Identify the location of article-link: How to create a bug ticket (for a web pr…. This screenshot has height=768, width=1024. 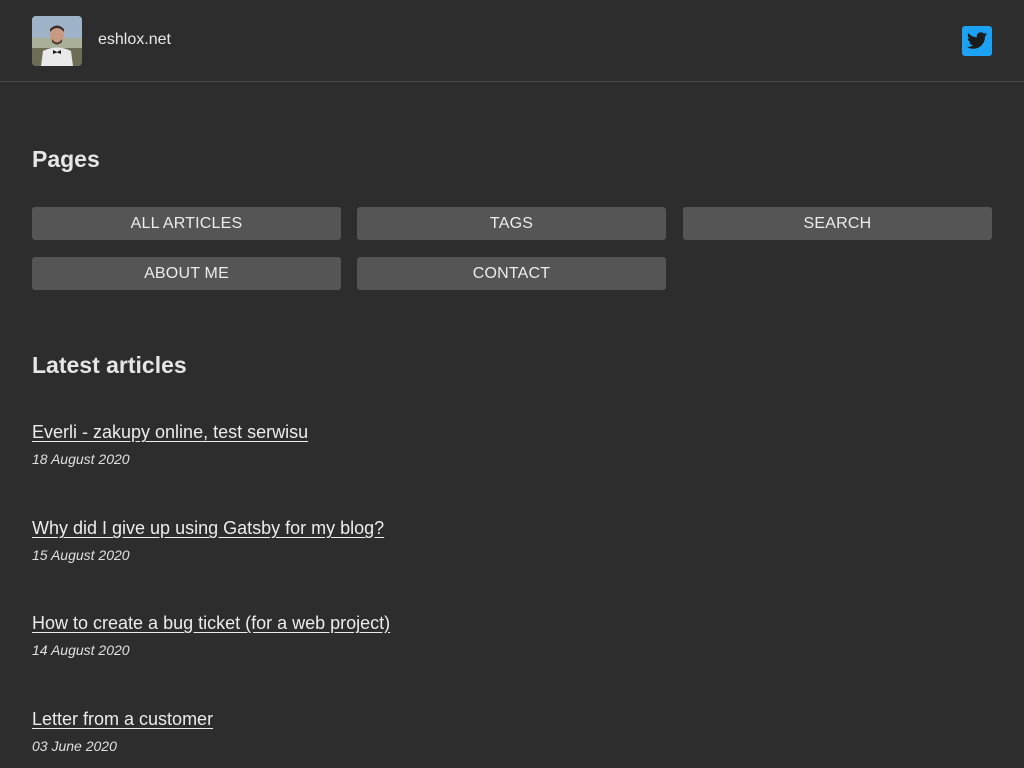
(211, 623).